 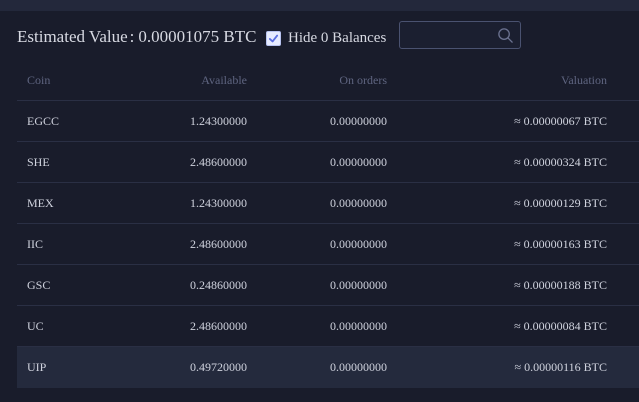 I want to click on cell-coin: MEX, so click(x=40, y=202).